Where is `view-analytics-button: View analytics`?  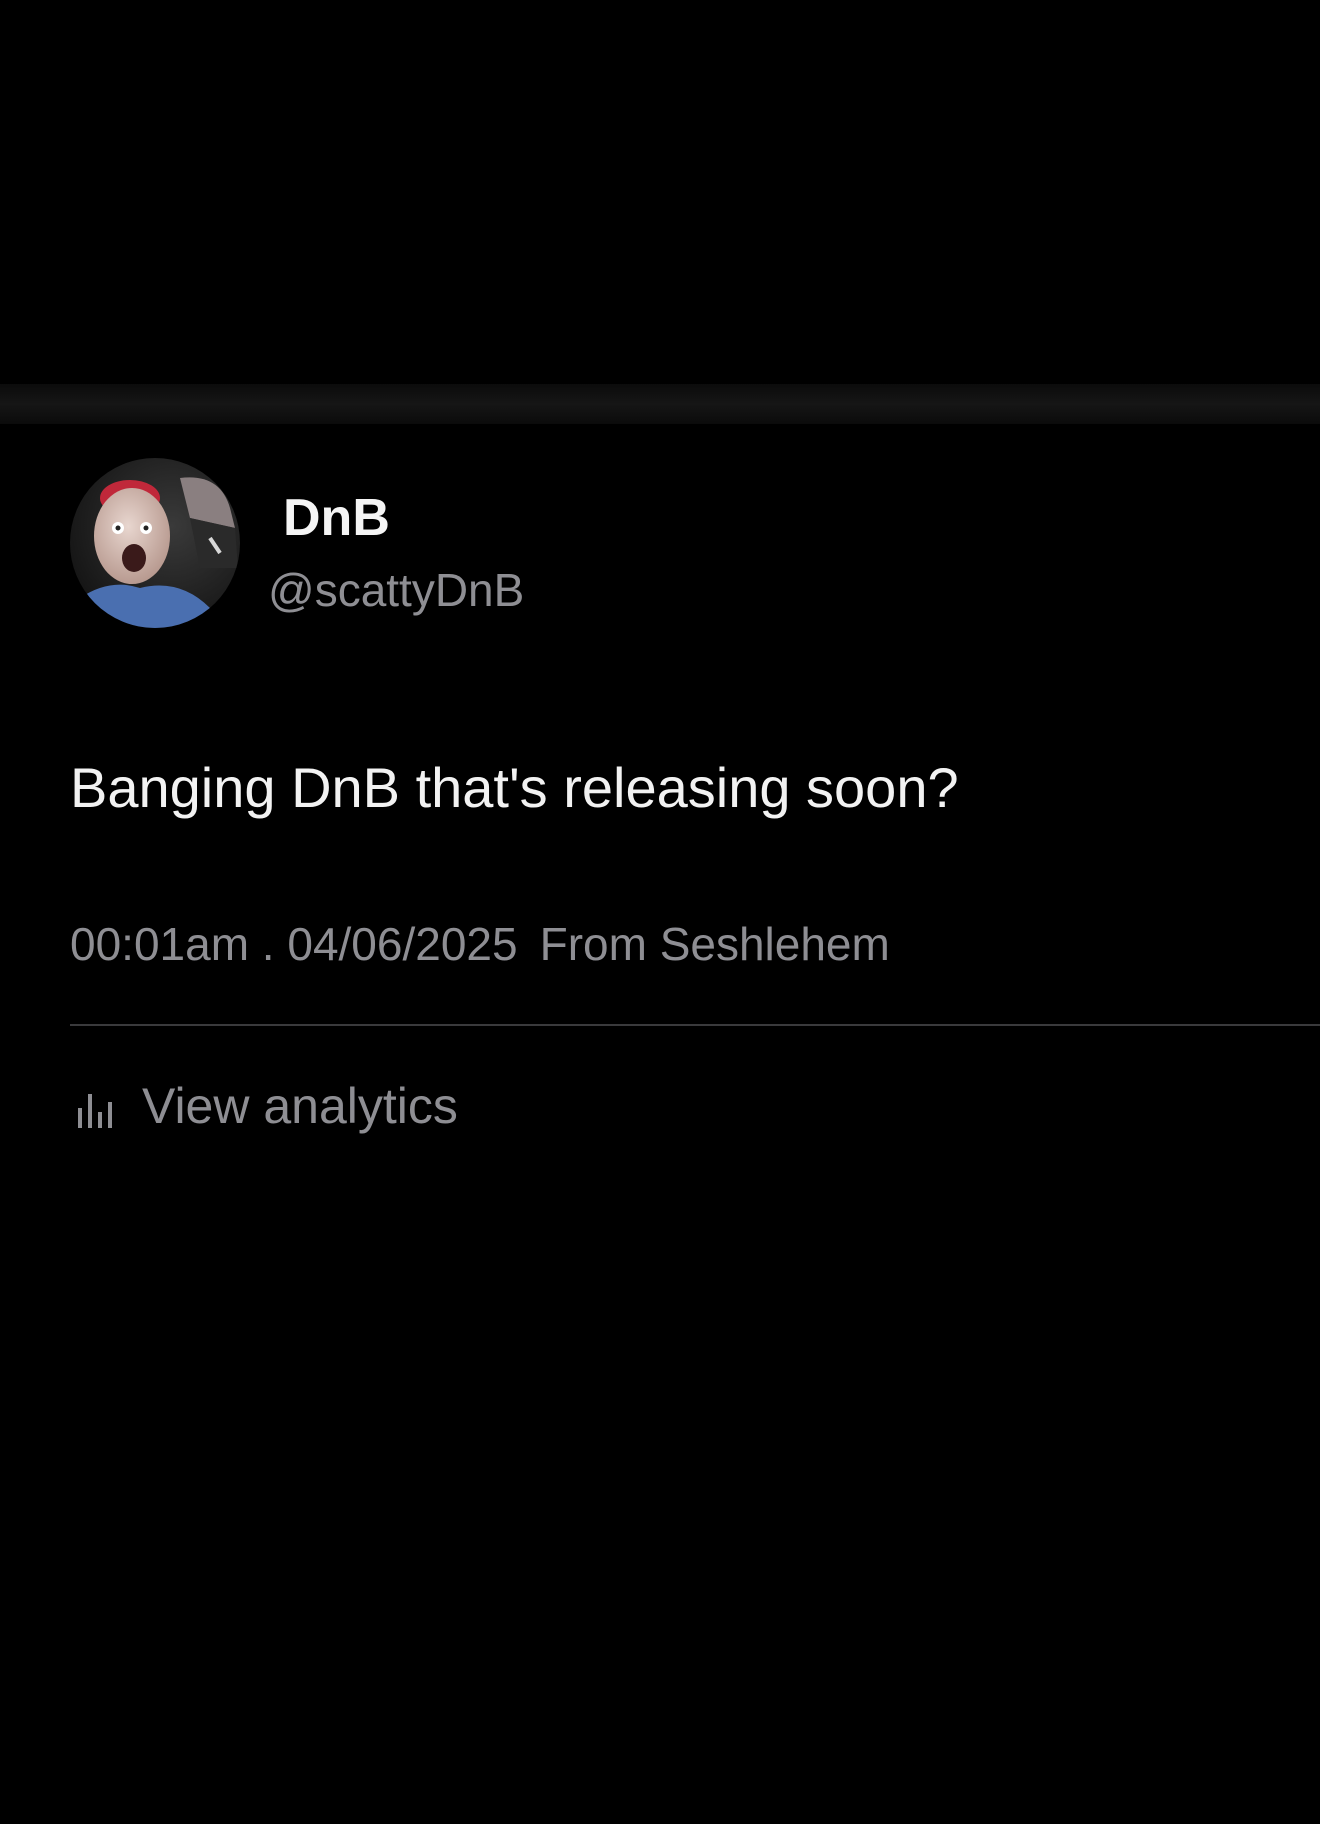 view-analytics-button: View analytics is located at coordinates (267, 1106).